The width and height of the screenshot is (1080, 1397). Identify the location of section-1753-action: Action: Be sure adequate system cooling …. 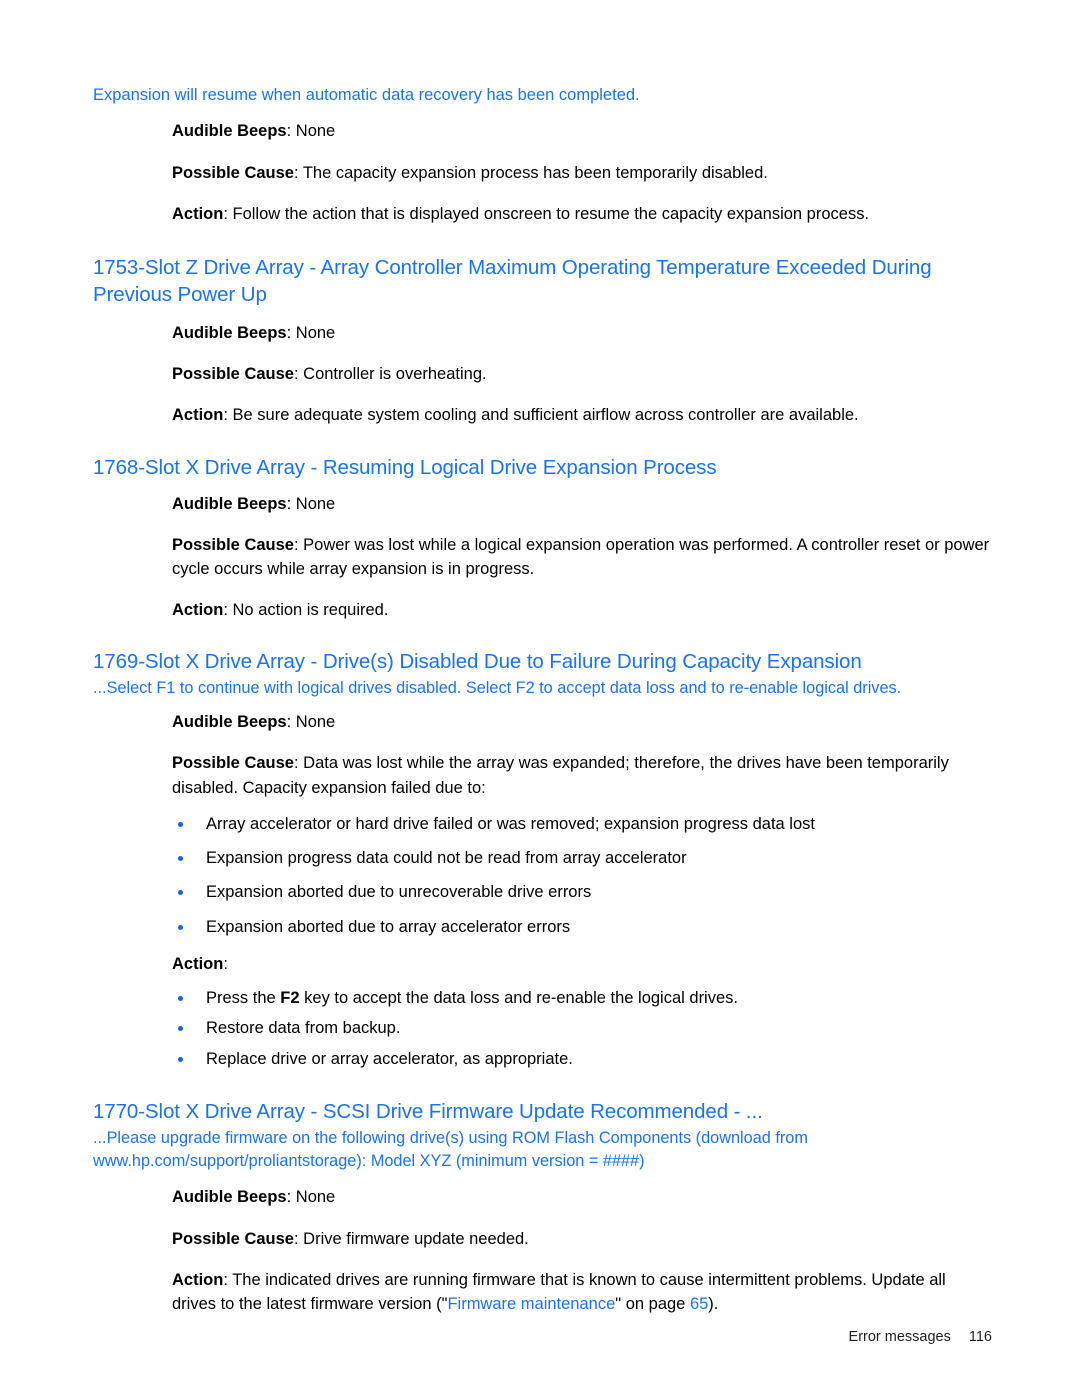
(582, 415).